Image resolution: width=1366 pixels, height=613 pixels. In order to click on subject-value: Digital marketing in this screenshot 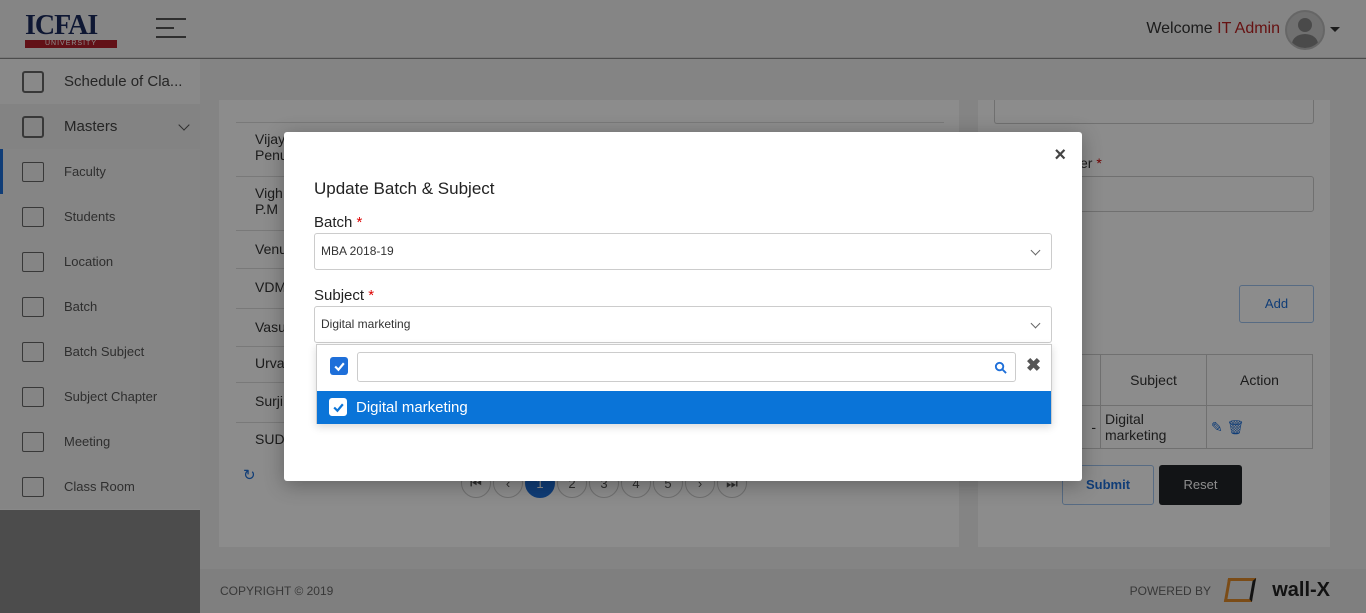, I will do `click(366, 324)`.